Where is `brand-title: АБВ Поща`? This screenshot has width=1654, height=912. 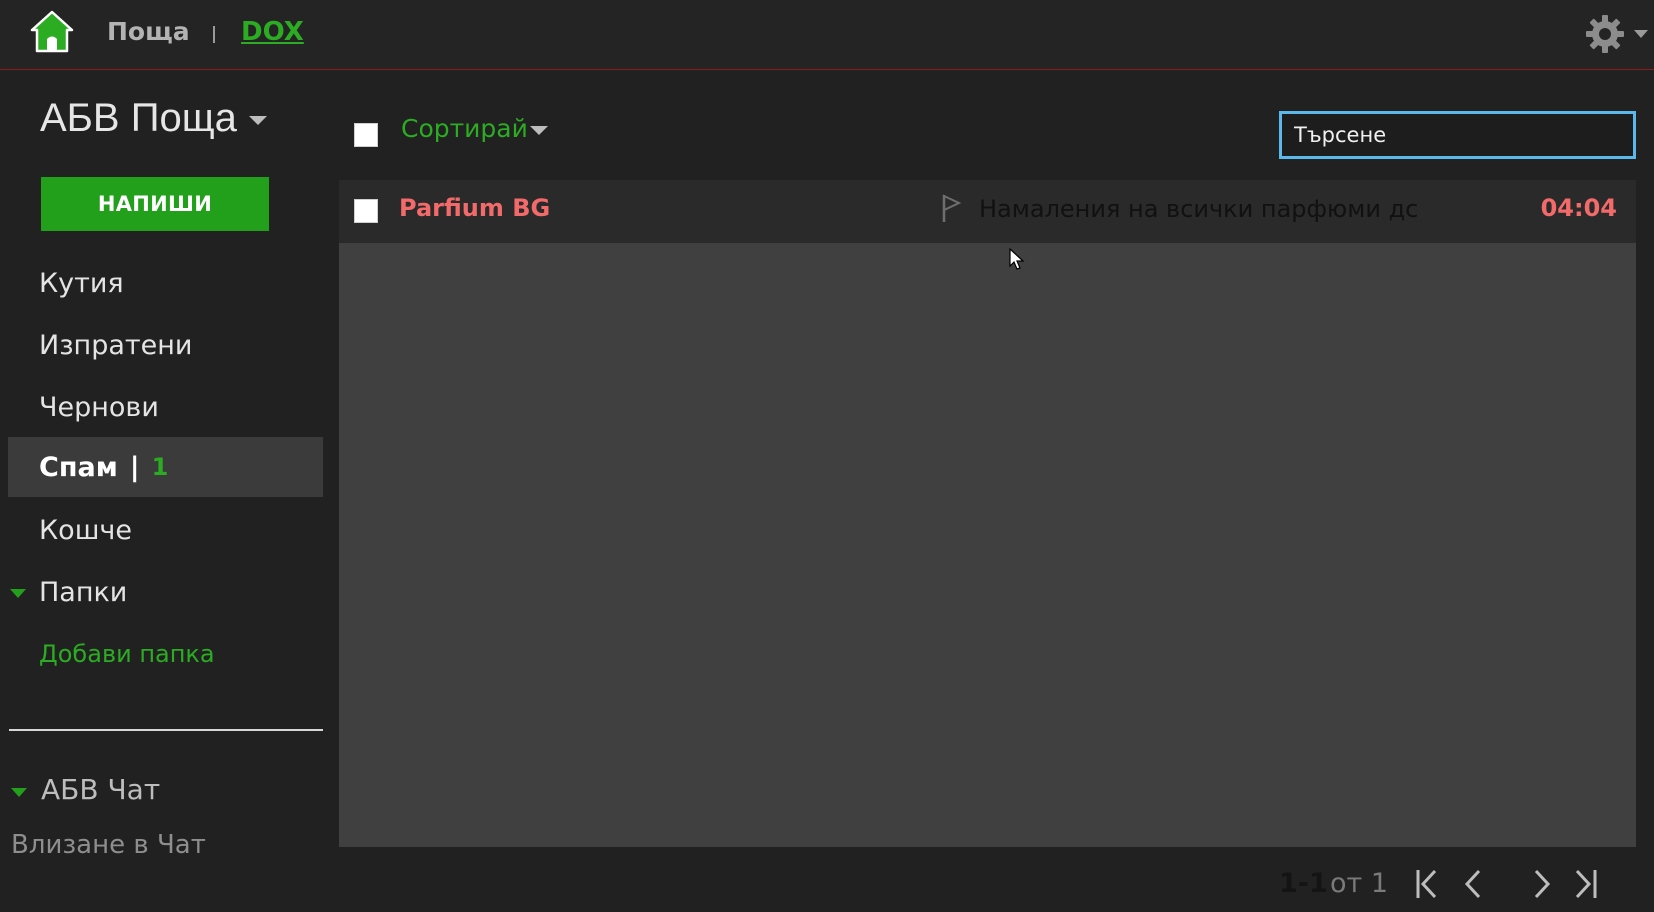 brand-title: АБВ Поща is located at coordinates (138, 118).